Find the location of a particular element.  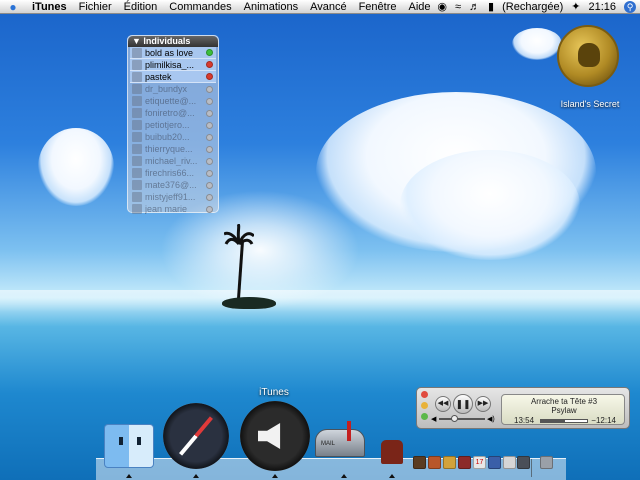

volume-slider-knob is located at coordinates (454, 418).